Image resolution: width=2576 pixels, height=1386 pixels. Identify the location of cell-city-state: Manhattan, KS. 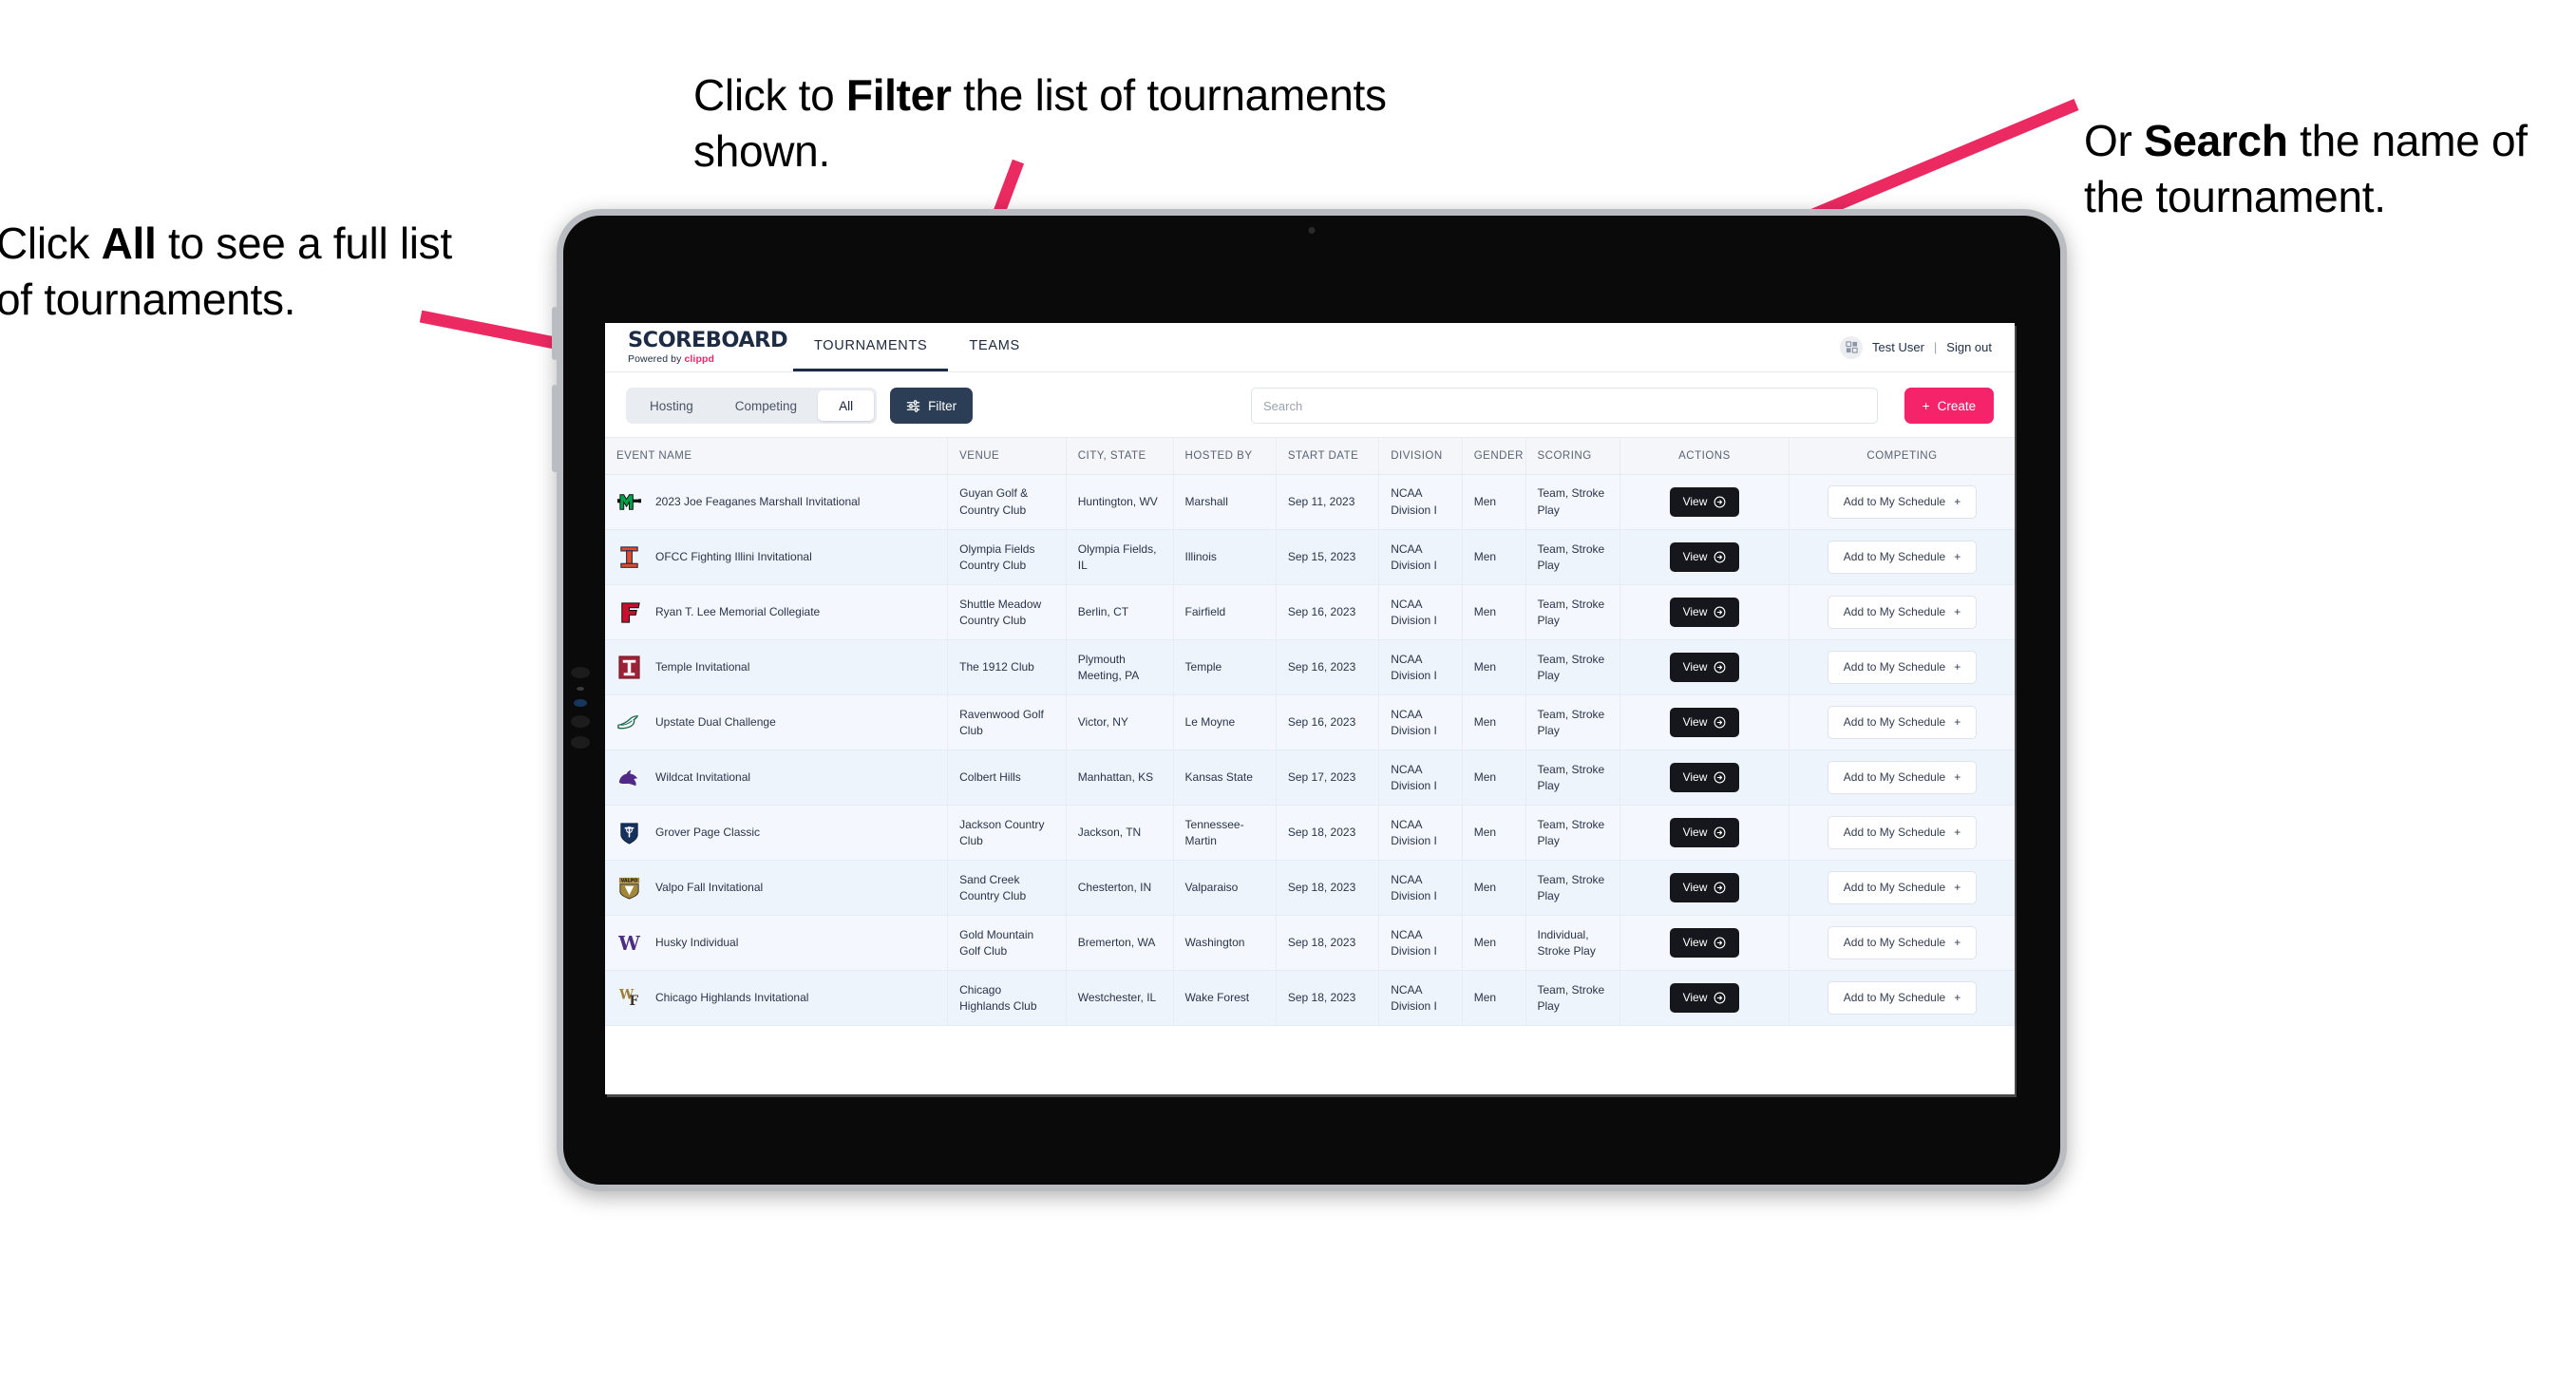
(1120, 778).